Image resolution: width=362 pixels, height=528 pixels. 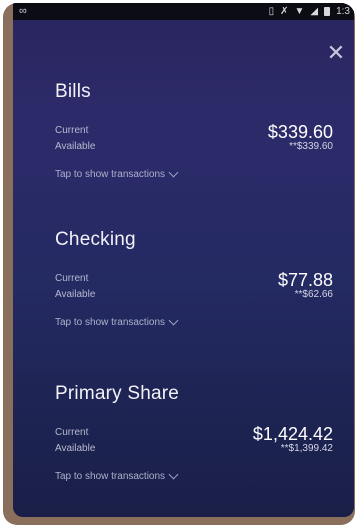 I want to click on current-row: Current $77.88, so click(x=194, y=280).